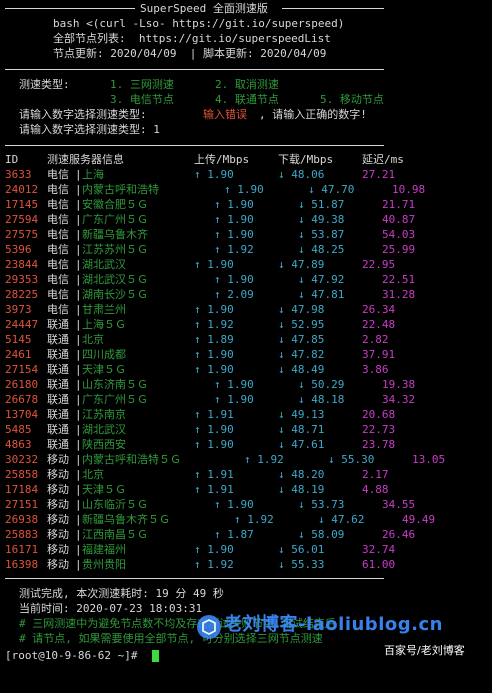 The height and width of the screenshot is (693, 492). I want to click on row-location: 内蒙古呼和浩特５Ｇ, so click(131, 459).